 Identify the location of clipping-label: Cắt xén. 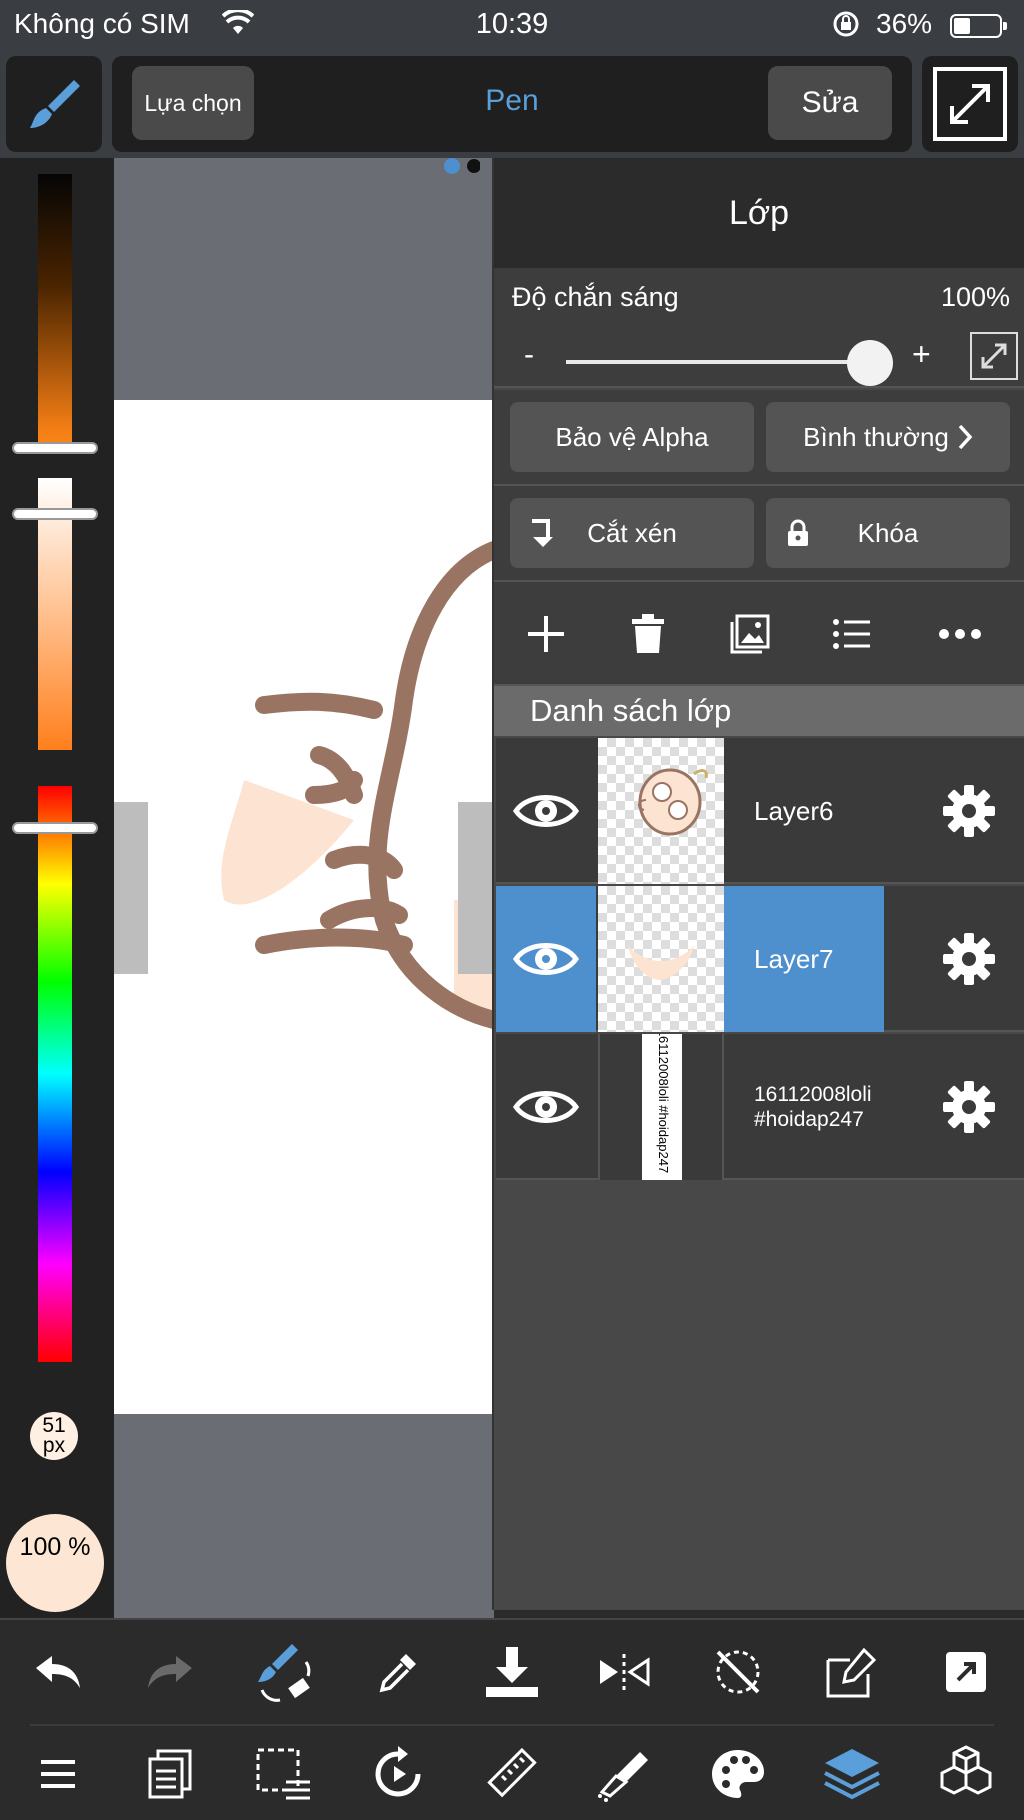
(632, 532).